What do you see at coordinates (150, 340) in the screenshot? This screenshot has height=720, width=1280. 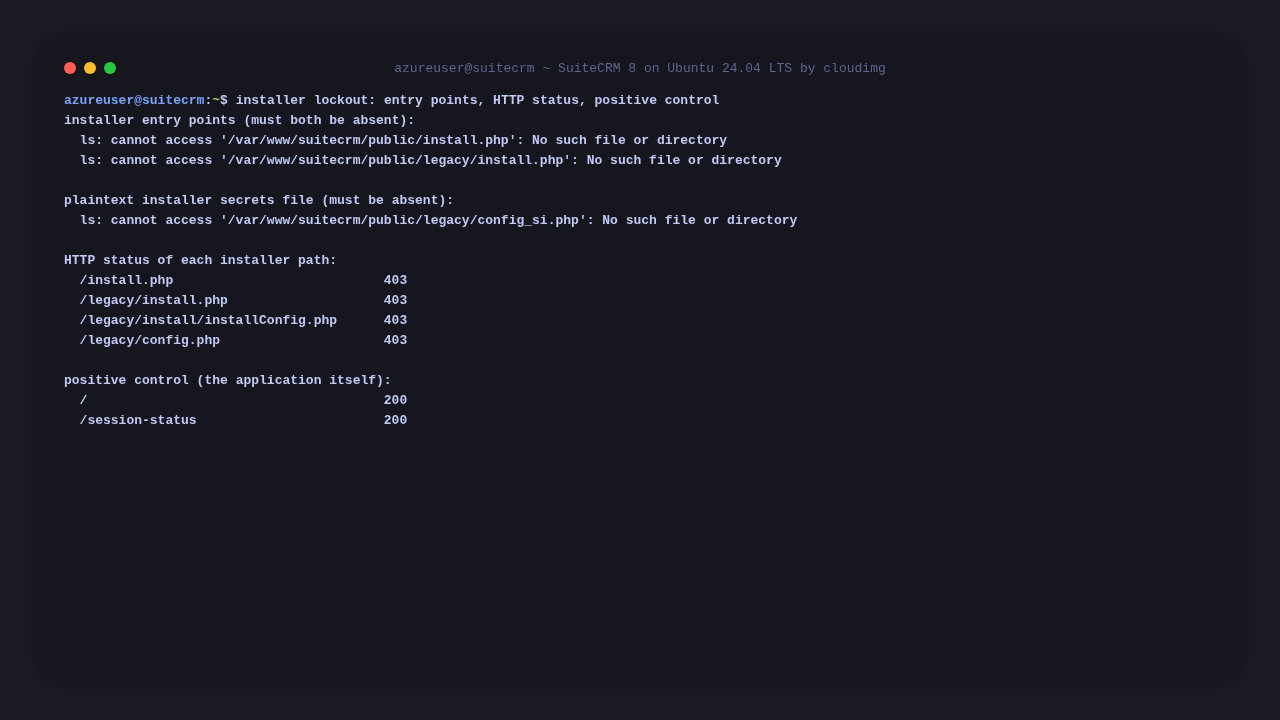 I see `url-path: /legacy/config.php` at bounding box center [150, 340].